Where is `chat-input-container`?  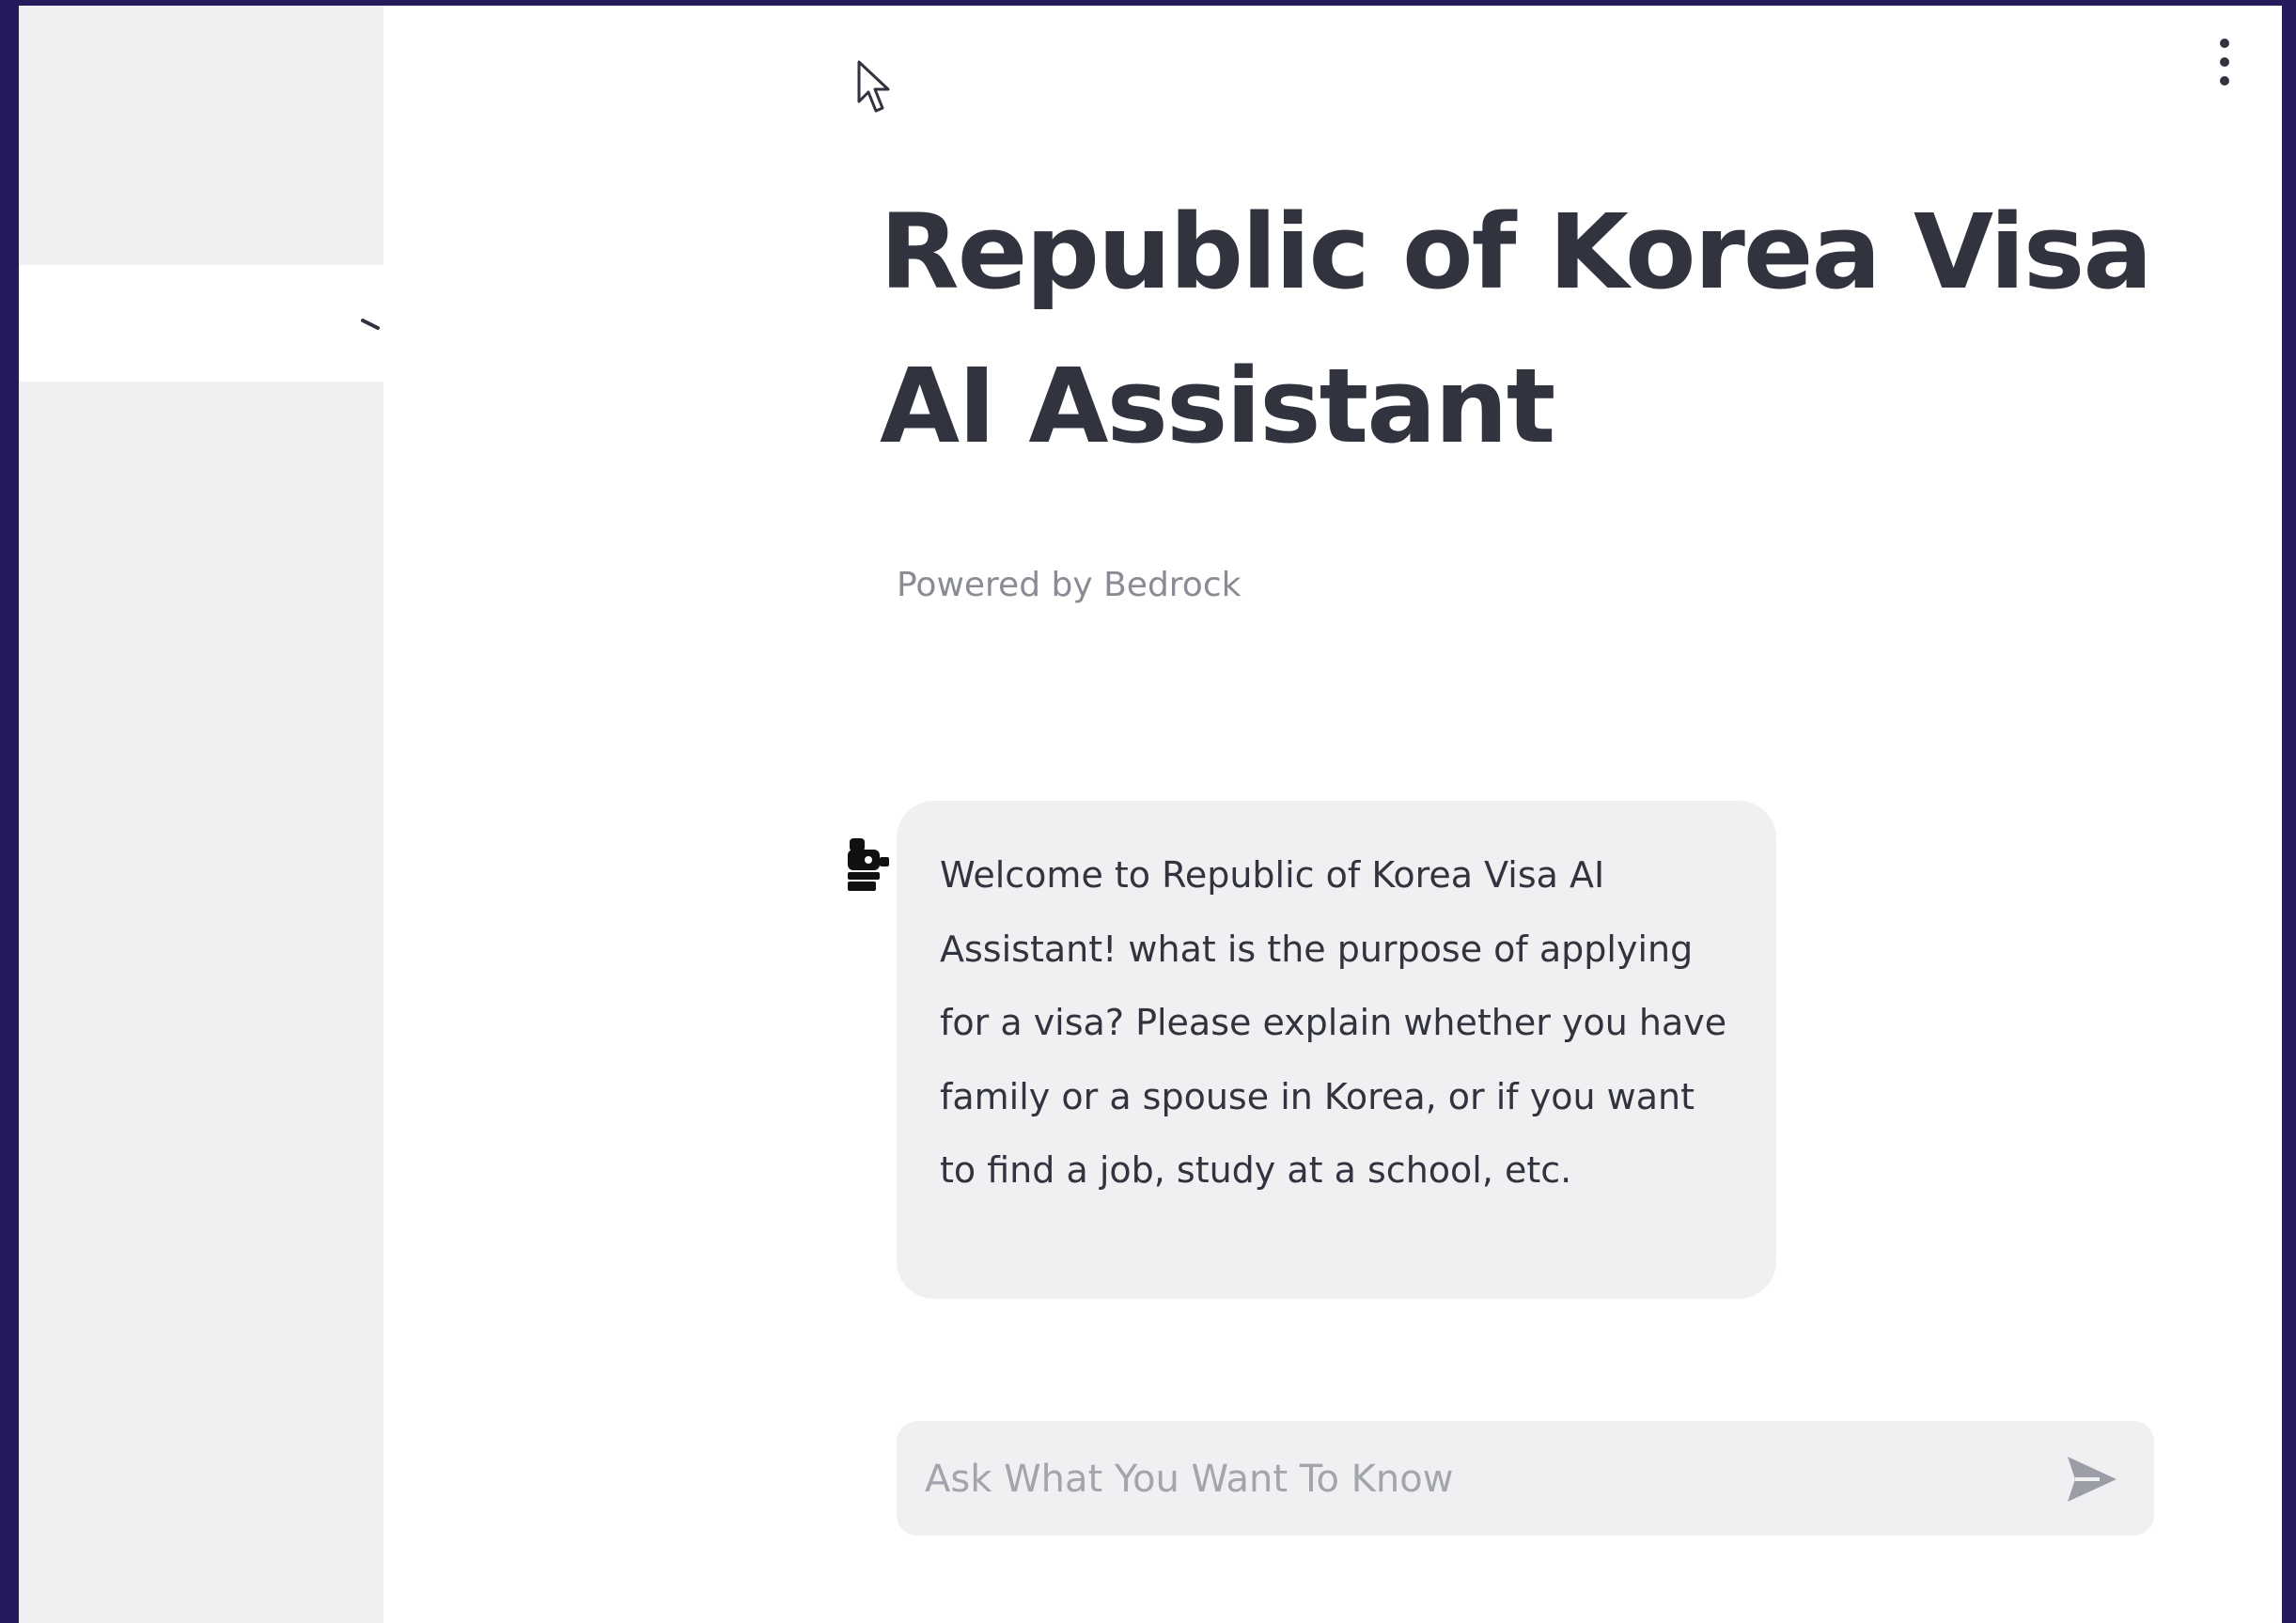
chat-input-container is located at coordinates (1525, 1479).